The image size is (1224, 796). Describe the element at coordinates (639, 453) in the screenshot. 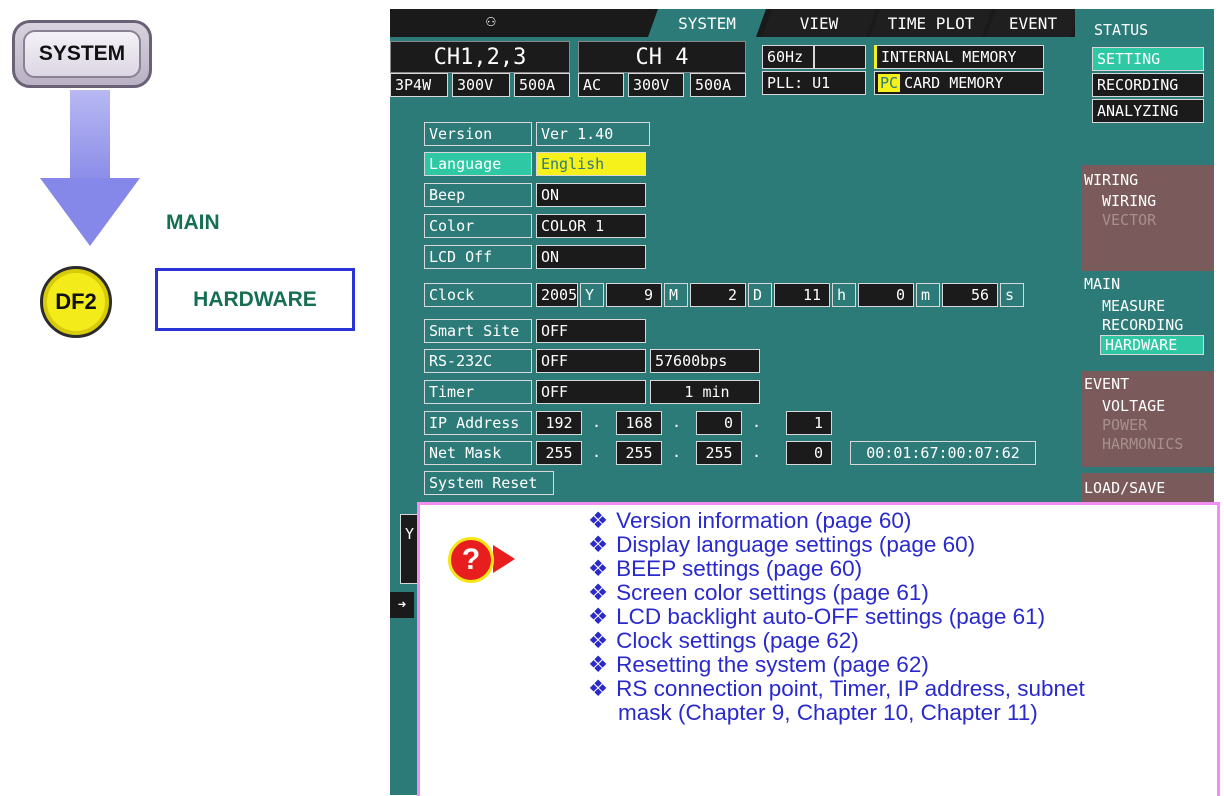

I see `mask-octet-2: 255` at that location.